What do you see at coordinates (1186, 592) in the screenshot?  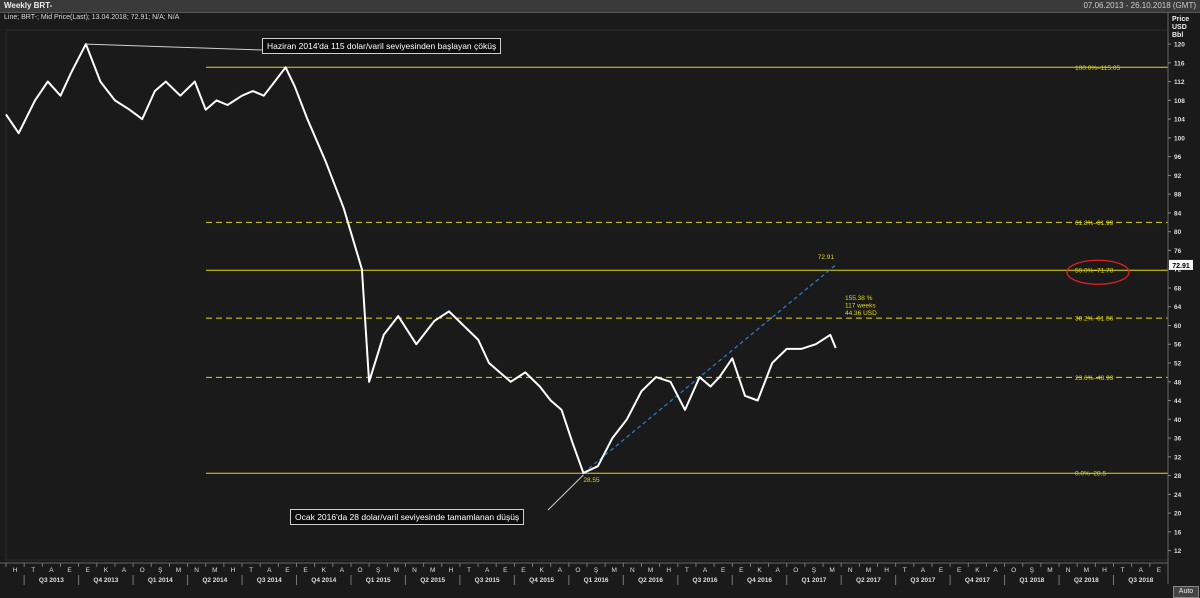 I see `auto-scale-button: Auto` at bounding box center [1186, 592].